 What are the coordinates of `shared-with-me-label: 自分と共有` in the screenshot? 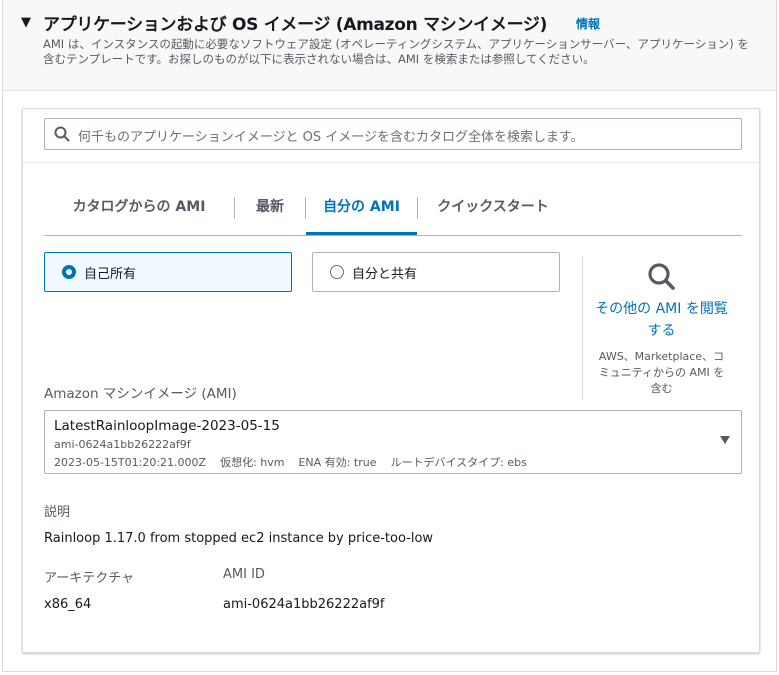 It's located at (385, 274).